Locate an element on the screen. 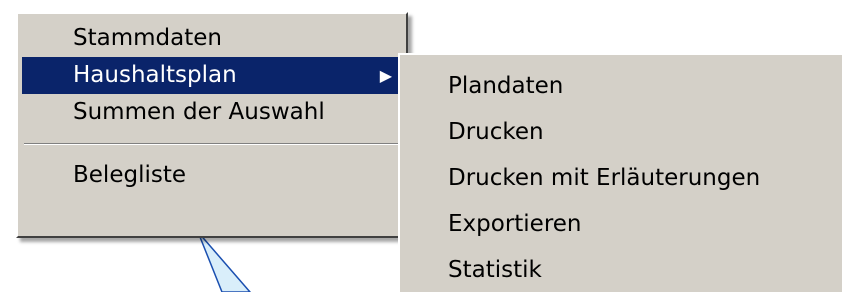 The width and height of the screenshot is (843, 292). submenu-item-drucken-mit-erlaeuterungen: Drucken mit Erläuterungen is located at coordinates (621, 178).